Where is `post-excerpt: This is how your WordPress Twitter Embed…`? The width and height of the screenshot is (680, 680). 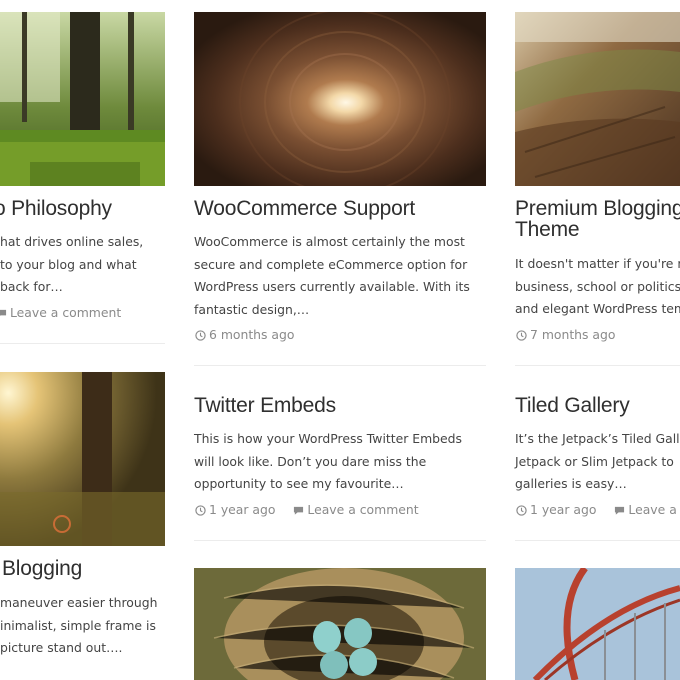
post-excerpt: This is how your WordPress Twitter Embed… is located at coordinates (328, 462).